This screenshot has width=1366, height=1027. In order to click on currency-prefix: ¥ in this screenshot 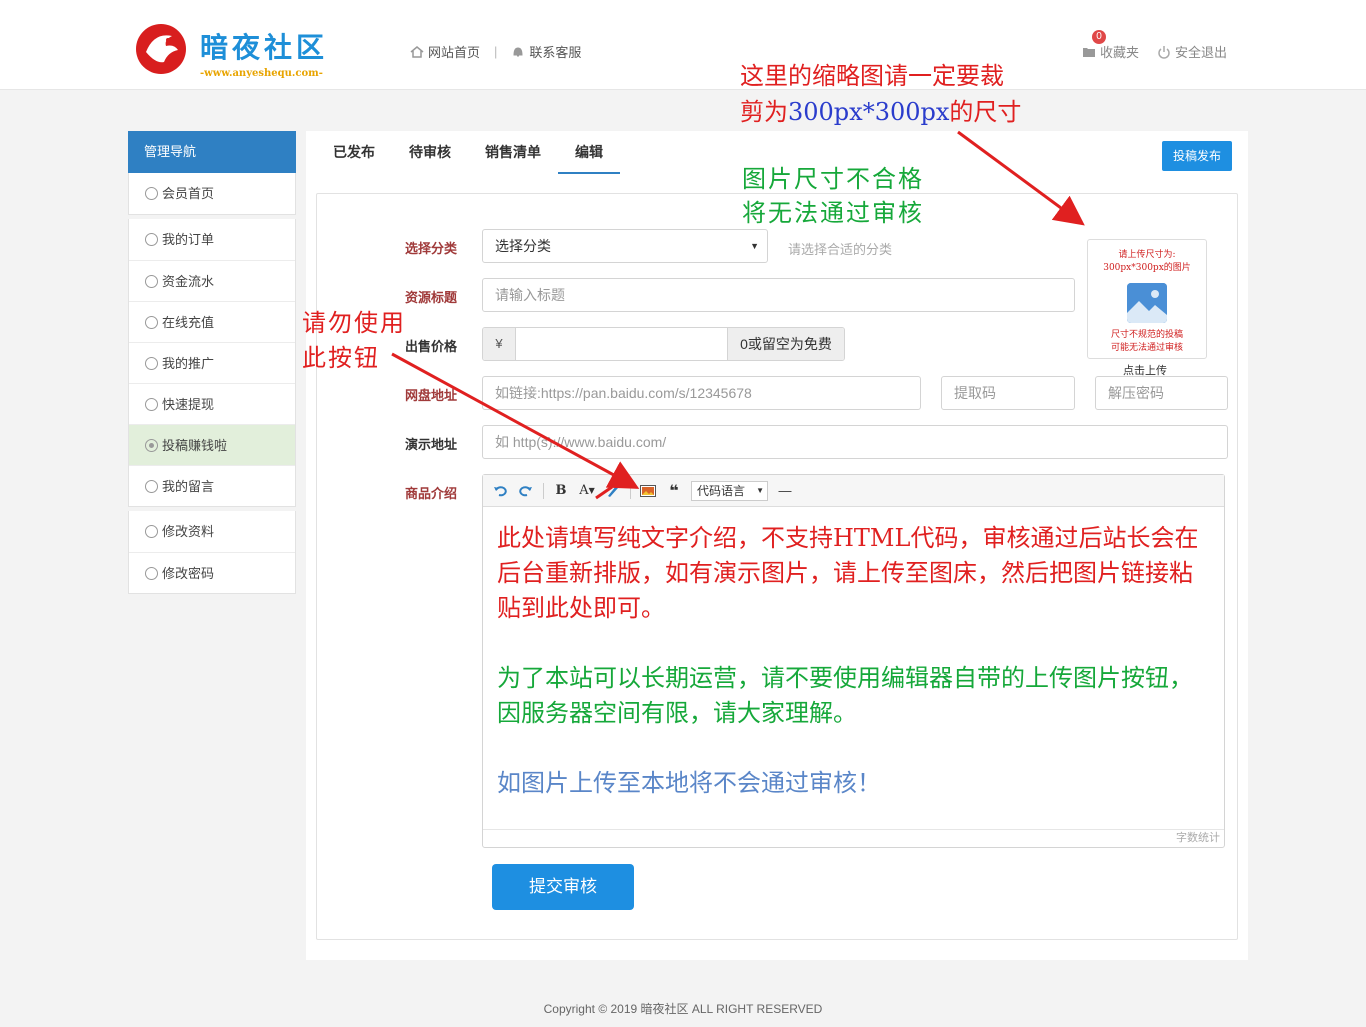, I will do `click(499, 344)`.